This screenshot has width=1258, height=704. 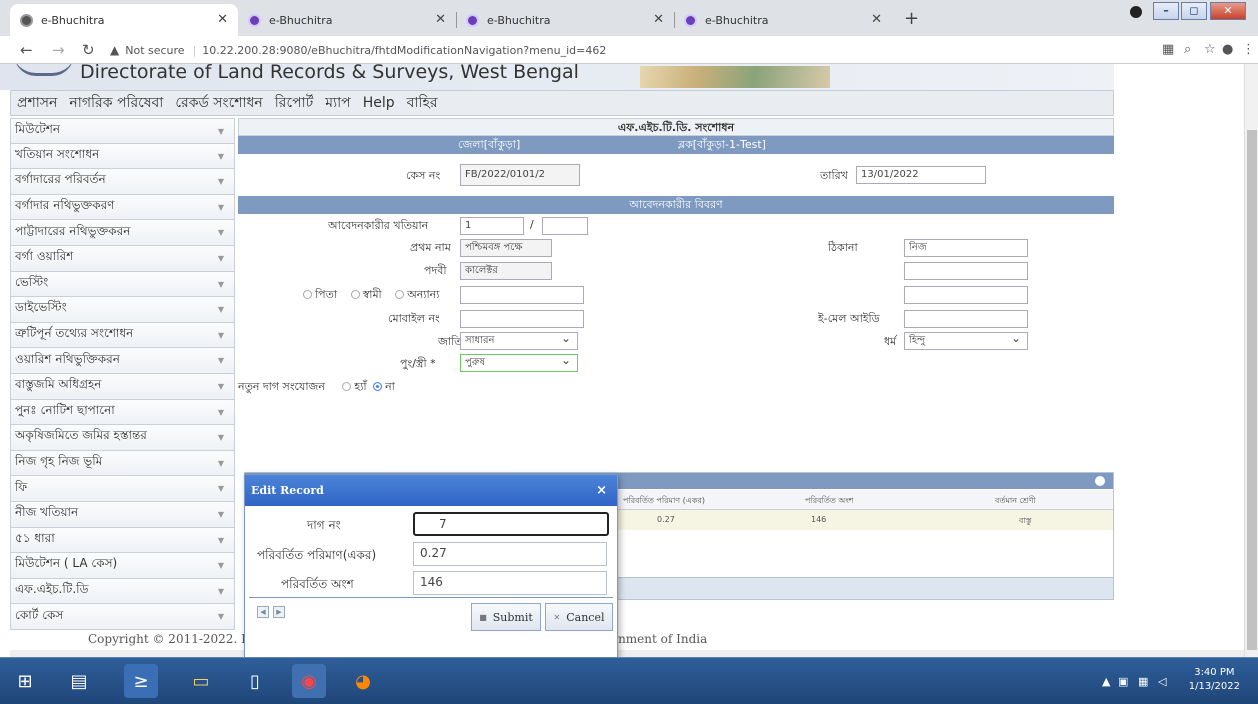 What do you see at coordinates (400, 294) in the screenshot?
I see `other-radio` at bounding box center [400, 294].